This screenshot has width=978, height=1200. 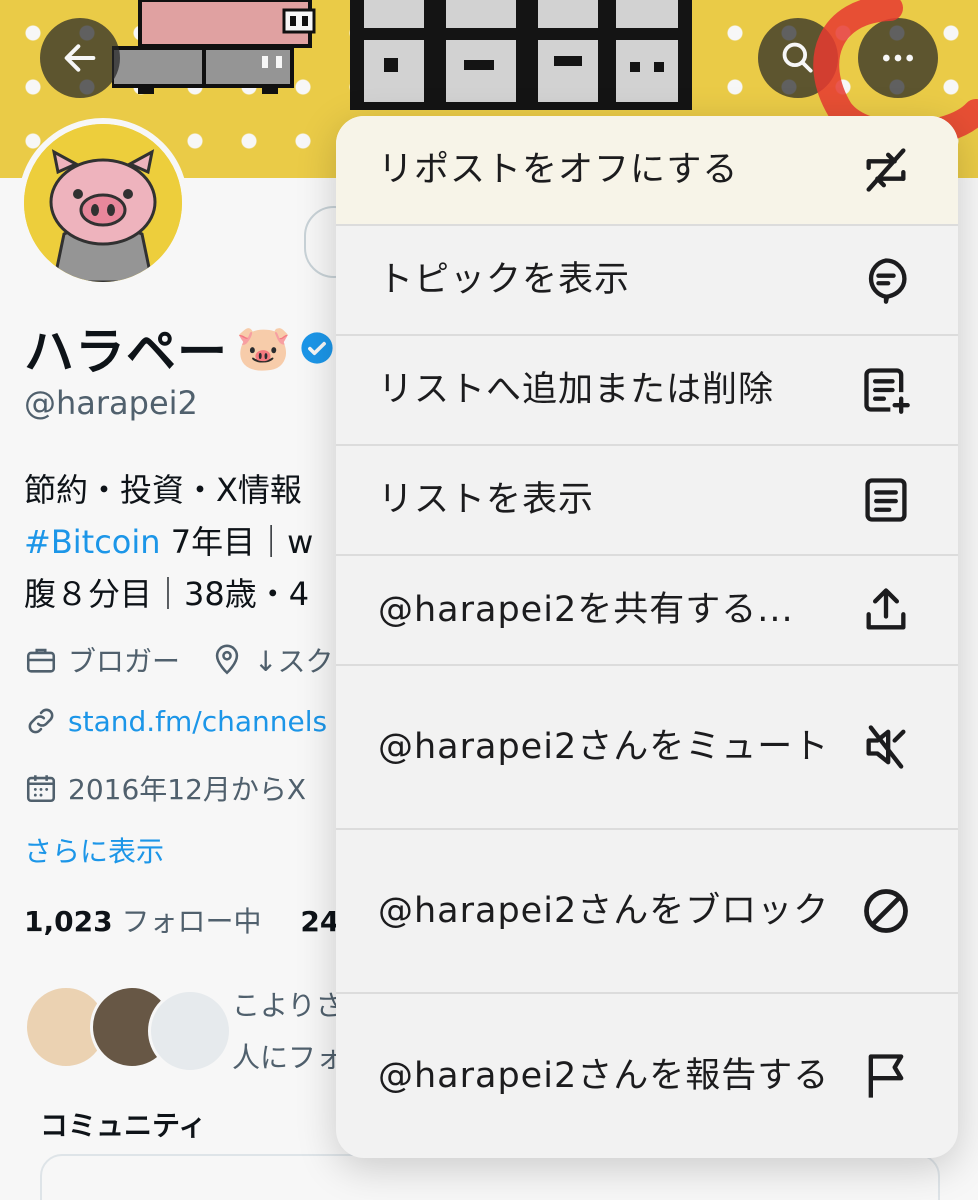 What do you see at coordinates (576, 390) in the screenshot?
I see `menu-item-label: リストへ追加または削除` at bounding box center [576, 390].